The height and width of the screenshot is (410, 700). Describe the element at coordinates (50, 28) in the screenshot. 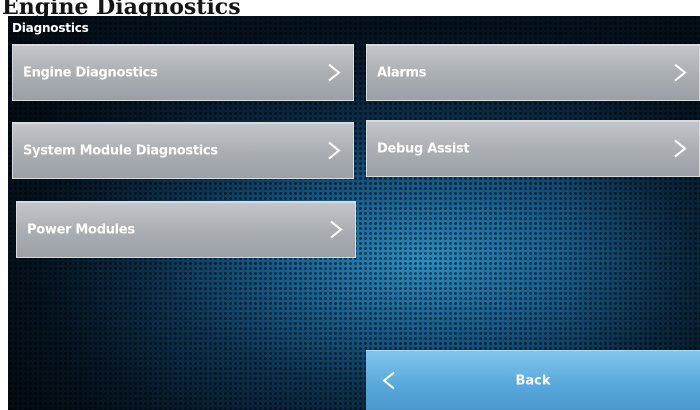

I see `screen-title: Diagnostics` at that location.